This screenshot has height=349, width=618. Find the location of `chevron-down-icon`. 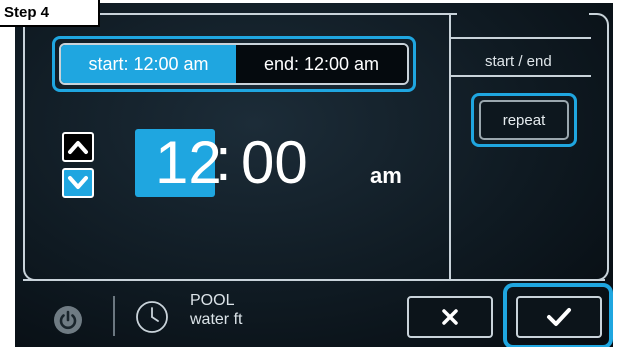

chevron-down-icon is located at coordinates (78, 182).